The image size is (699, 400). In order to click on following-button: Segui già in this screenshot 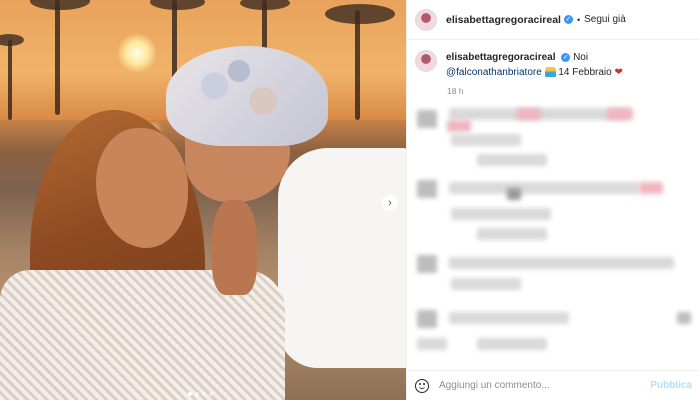, I will do `click(605, 19)`.